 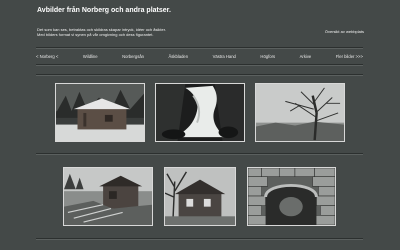 What do you see at coordinates (90, 56) in the screenshot?
I see `nav-item-wildline: Wildline` at bounding box center [90, 56].